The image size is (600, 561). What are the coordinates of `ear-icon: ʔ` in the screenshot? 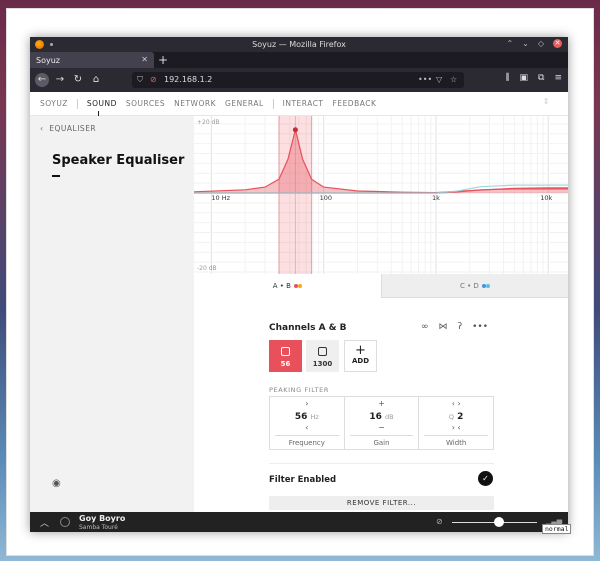 It's located at (460, 327).